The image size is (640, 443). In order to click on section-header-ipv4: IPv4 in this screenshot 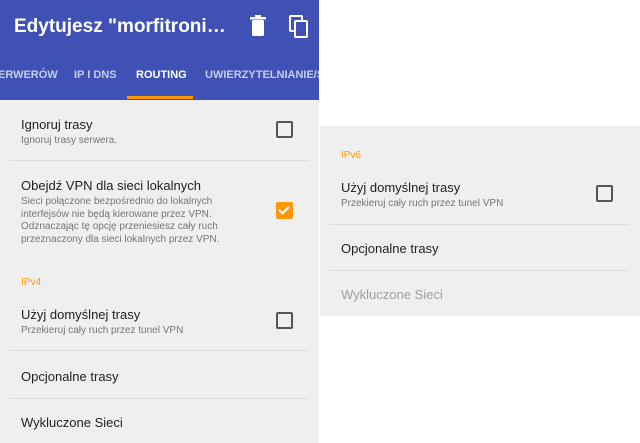, I will do `click(31, 282)`.